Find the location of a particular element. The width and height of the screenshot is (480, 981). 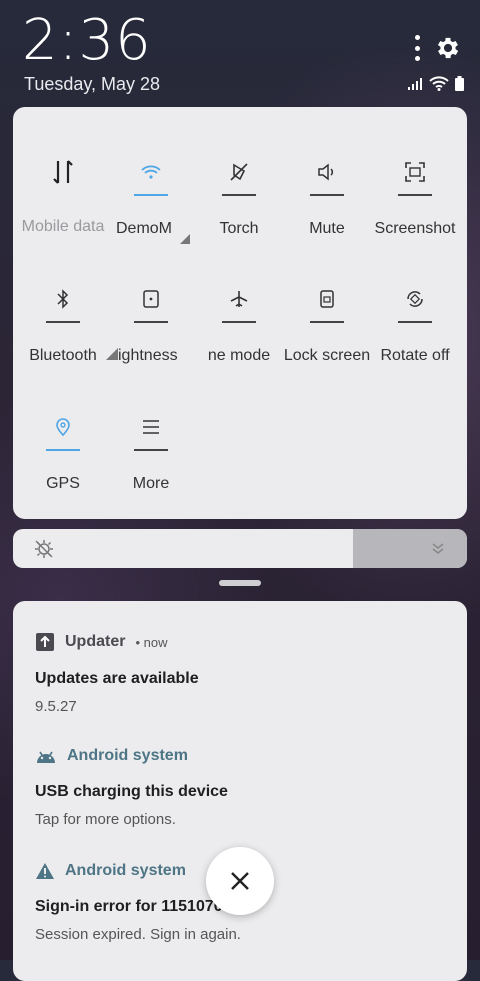

warning-icon is located at coordinates (45, 871).